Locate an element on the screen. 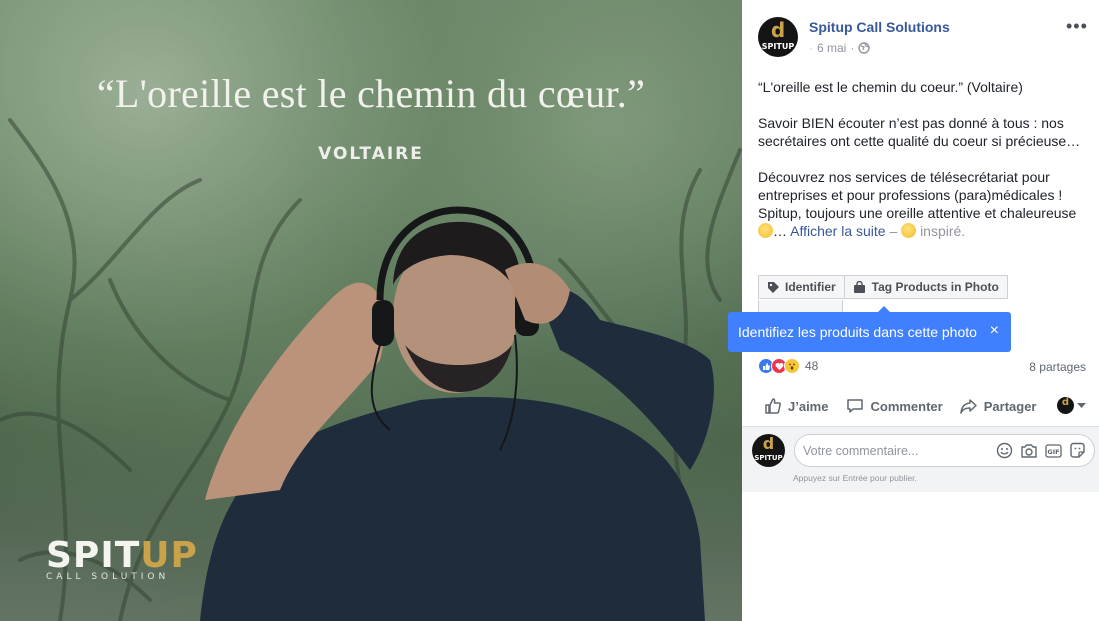 Image resolution: width=1099 pixels, height=621 pixels. spitup-logo-watermark: SPITUP CALL SOLUTION is located at coordinates (122, 559).